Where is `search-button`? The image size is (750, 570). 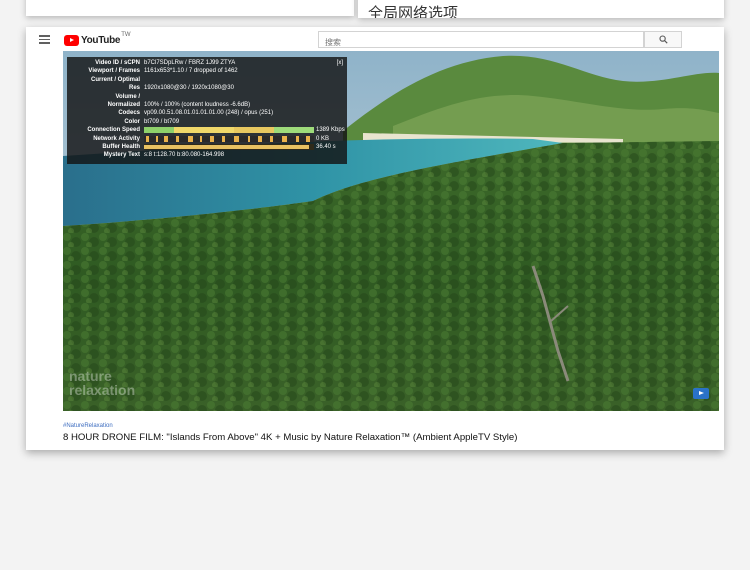 search-button is located at coordinates (663, 39).